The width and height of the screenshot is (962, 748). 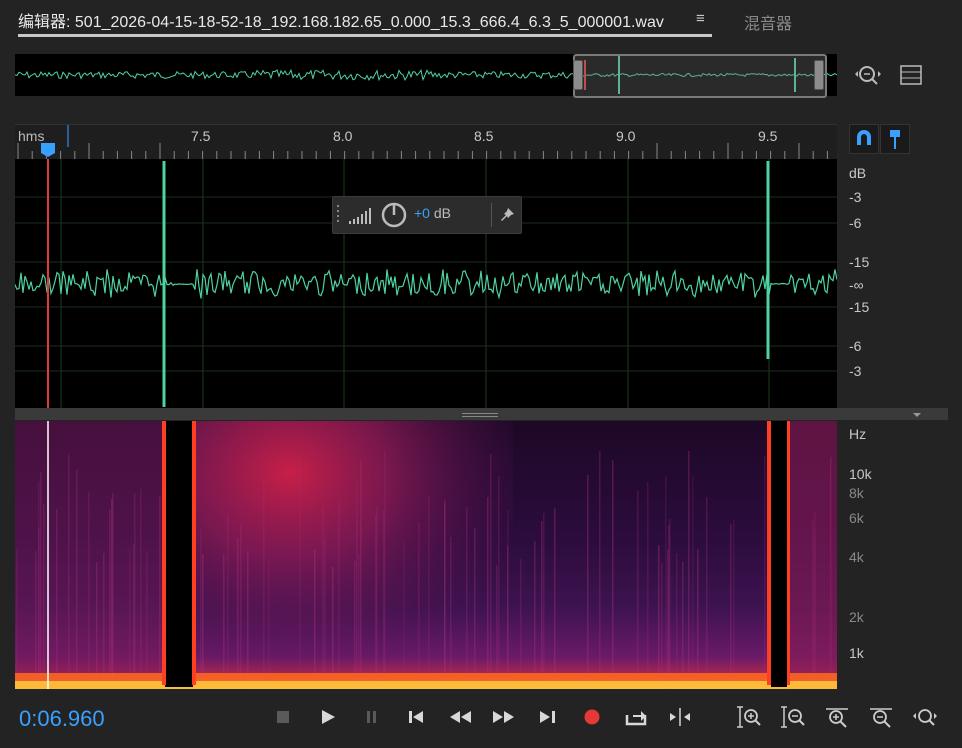 What do you see at coordinates (328, 717) in the screenshot?
I see `play-icon` at bounding box center [328, 717].